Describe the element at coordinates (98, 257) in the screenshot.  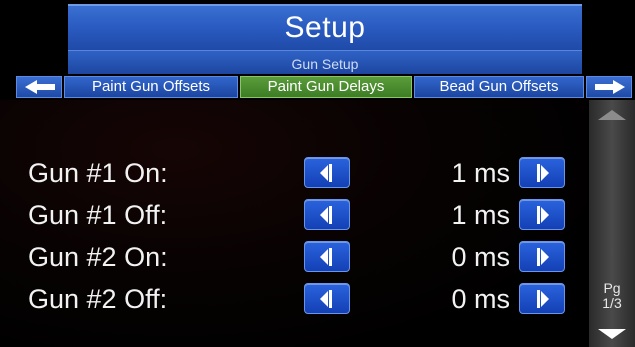
I see `setting-label: Gun #2 On:` at that location.